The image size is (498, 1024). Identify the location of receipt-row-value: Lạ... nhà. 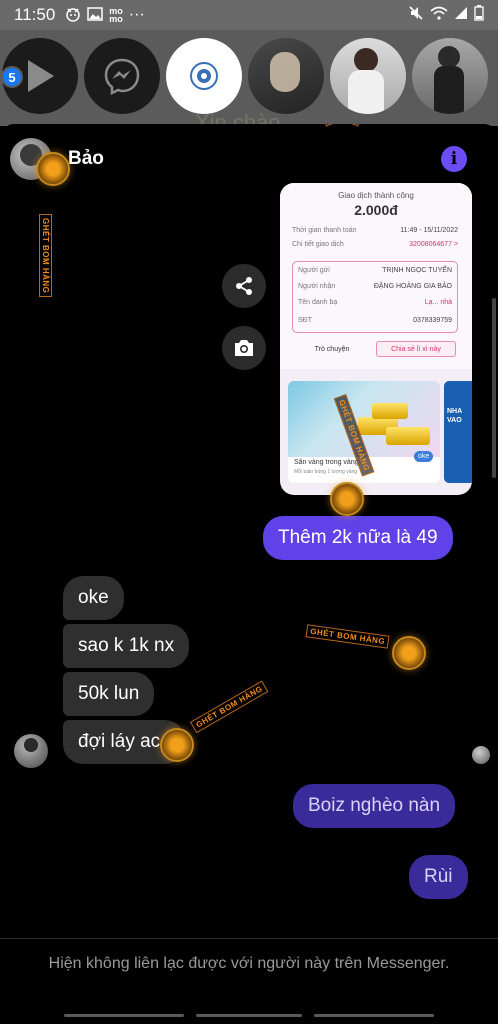
(438, 302).